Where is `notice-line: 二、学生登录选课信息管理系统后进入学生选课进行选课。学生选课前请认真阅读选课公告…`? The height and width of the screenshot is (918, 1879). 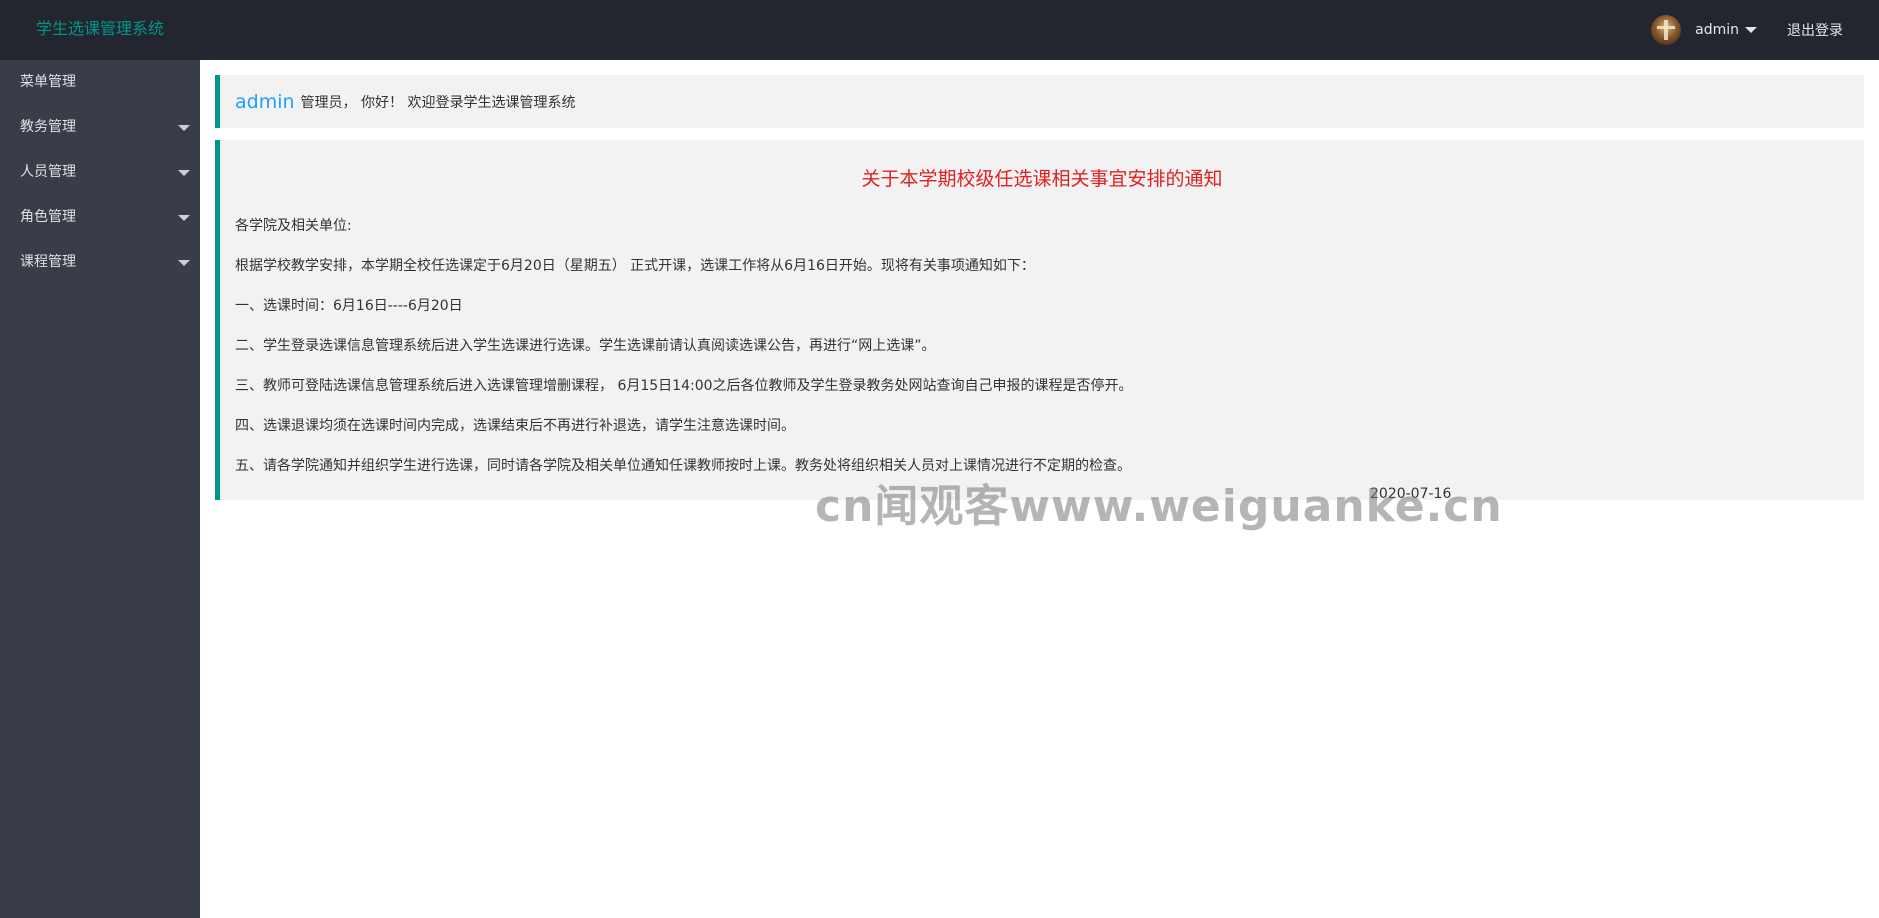
notice-line: 二、学生登录选课信息管理系统后进入学生选课进行选课。学生选课前请认真阅读选课公告… is located at coordinates (585, 346).